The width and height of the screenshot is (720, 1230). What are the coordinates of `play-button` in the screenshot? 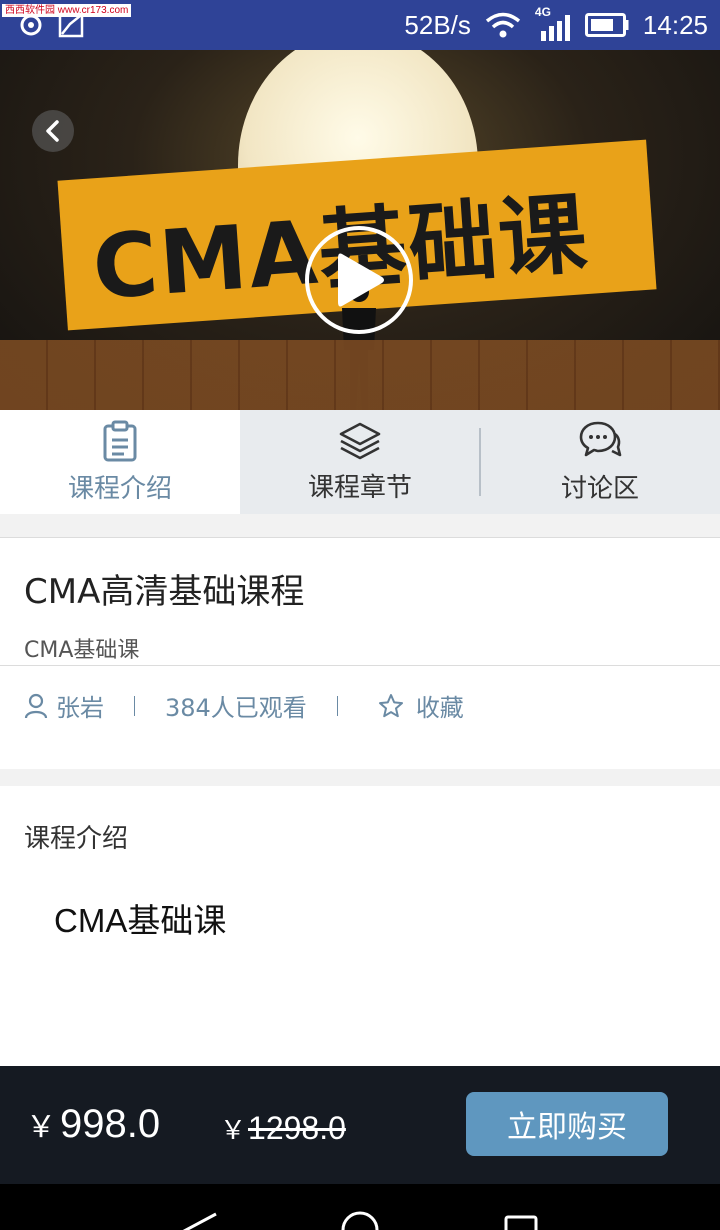 It's located at (359, 280).